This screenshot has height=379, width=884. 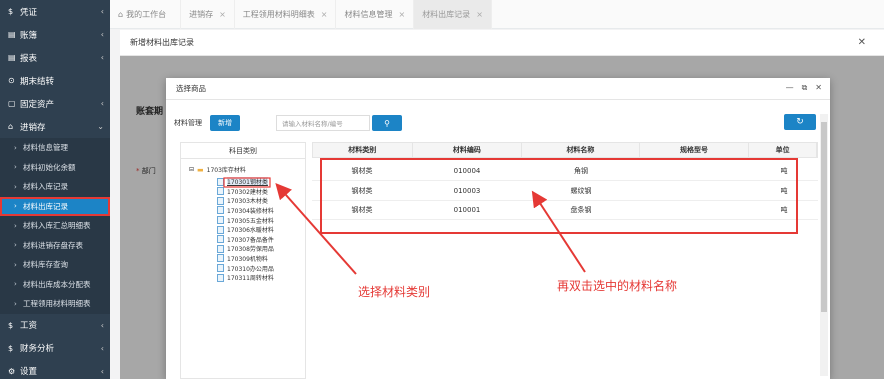 I want to click on sidebar-item: ⚙ 设置 ‹, so click(x=55, y=369).